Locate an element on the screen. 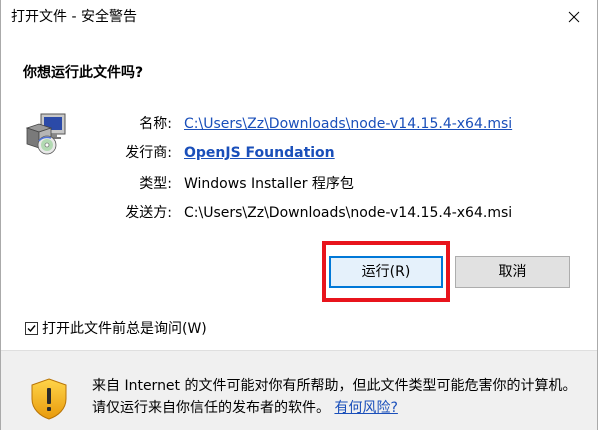 The image size is (598, 430). checkmark-icon is located at coordinates (31, 328).